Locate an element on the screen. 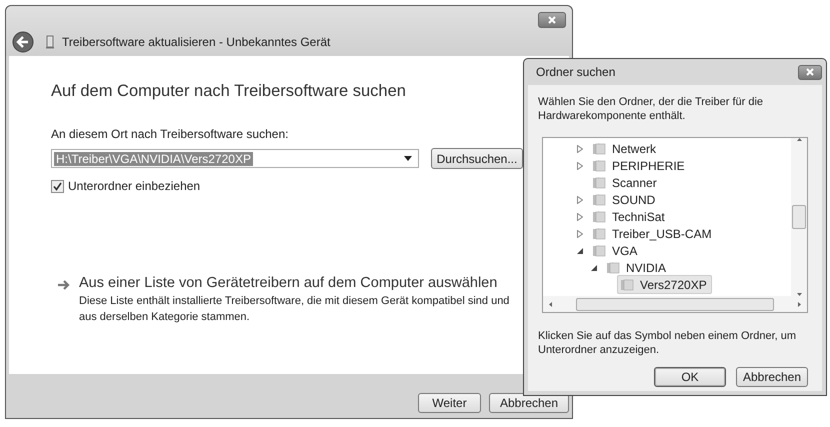 The height and width of the screenshot is (427, 830). dialog-instructions: Wählen Sie den Ordner, der die Treiber für die Hardwarekomponente enthält. is located at coordinates (651, 109).